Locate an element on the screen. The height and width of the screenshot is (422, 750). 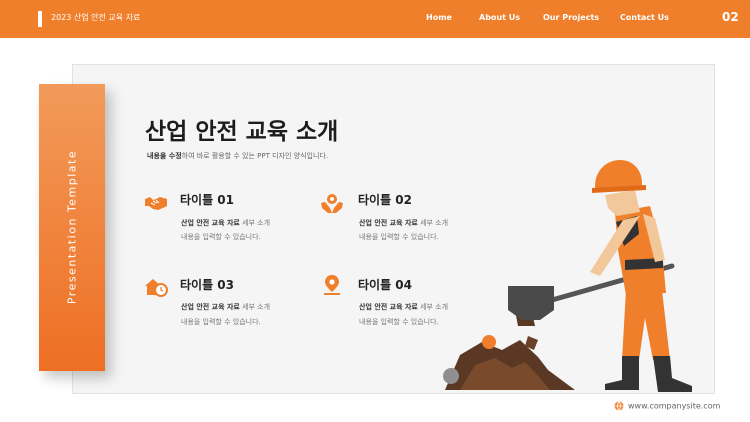
item-desc-01: 산업 안전 교육 자료 세부 소개 is located at coordinates (225, 223).